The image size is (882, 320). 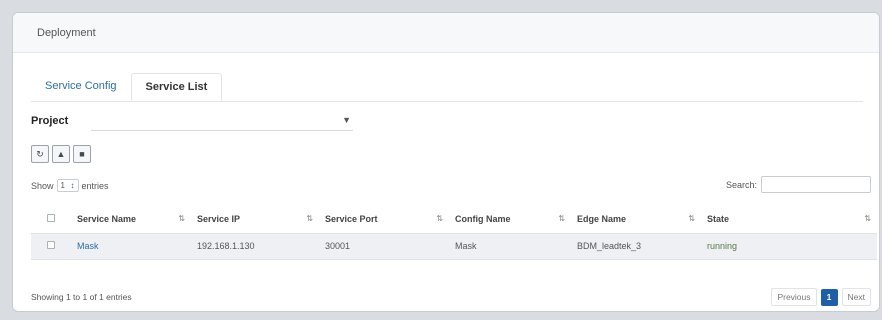 I want to click on row-checkbox-cell, so click(x=51, y=246).